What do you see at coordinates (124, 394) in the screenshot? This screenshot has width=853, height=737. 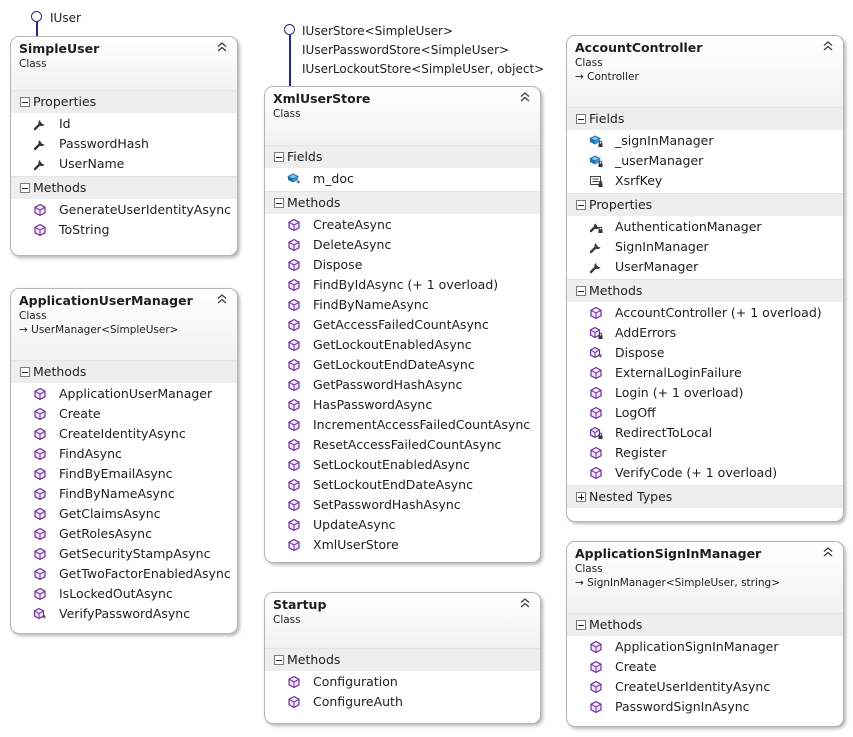 I see `method-item: ApplicationUserManager` at bounding box center [124, 394].